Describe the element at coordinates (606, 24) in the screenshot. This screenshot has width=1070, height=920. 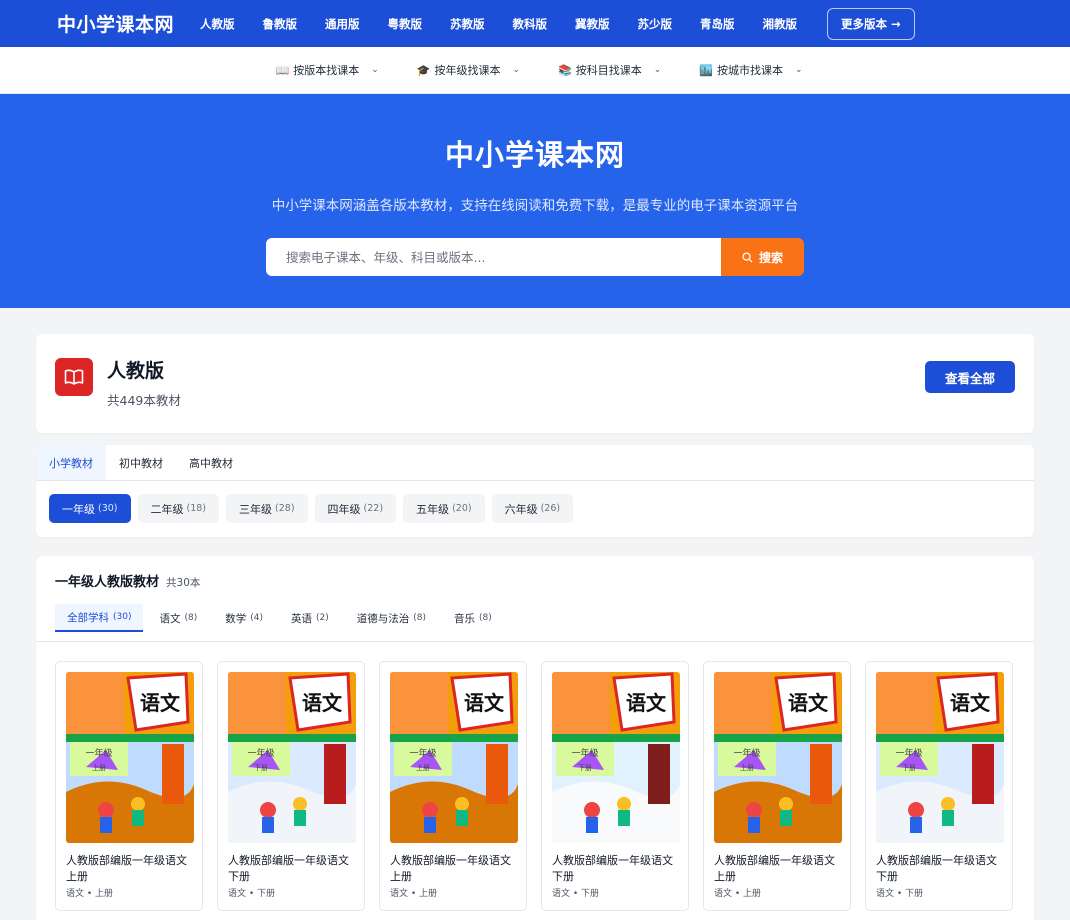
I see `nav-item: 冀教版` at that location.